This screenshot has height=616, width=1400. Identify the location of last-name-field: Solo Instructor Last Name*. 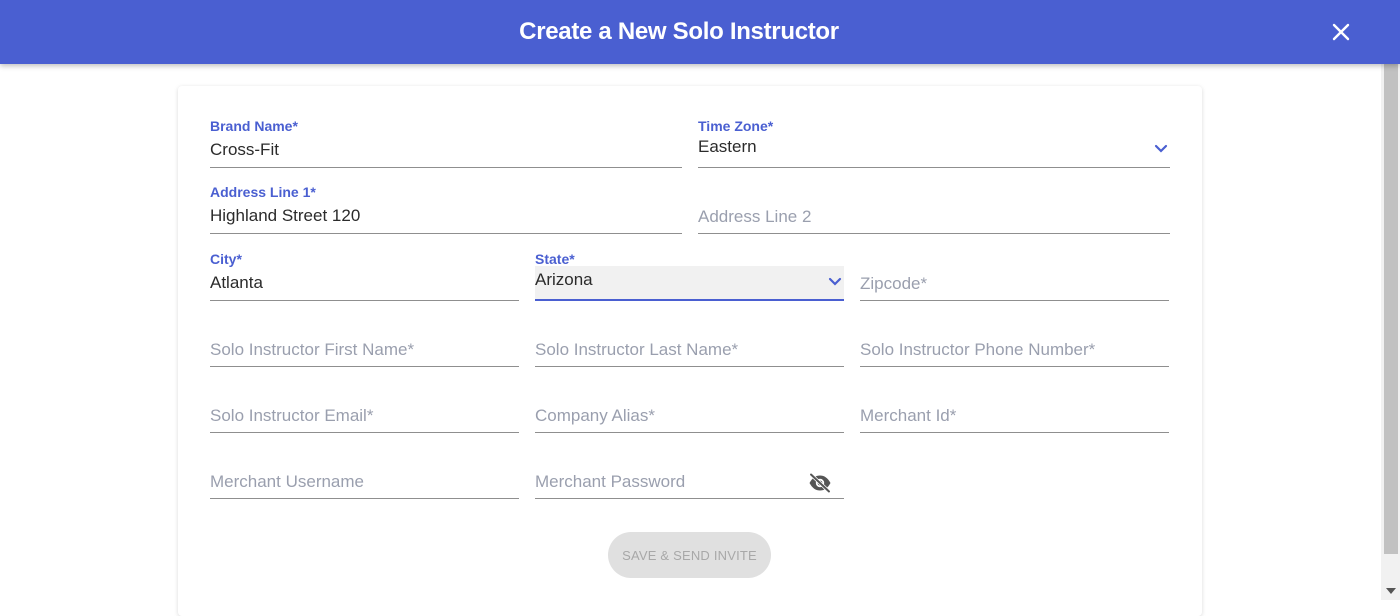
(689, 342).